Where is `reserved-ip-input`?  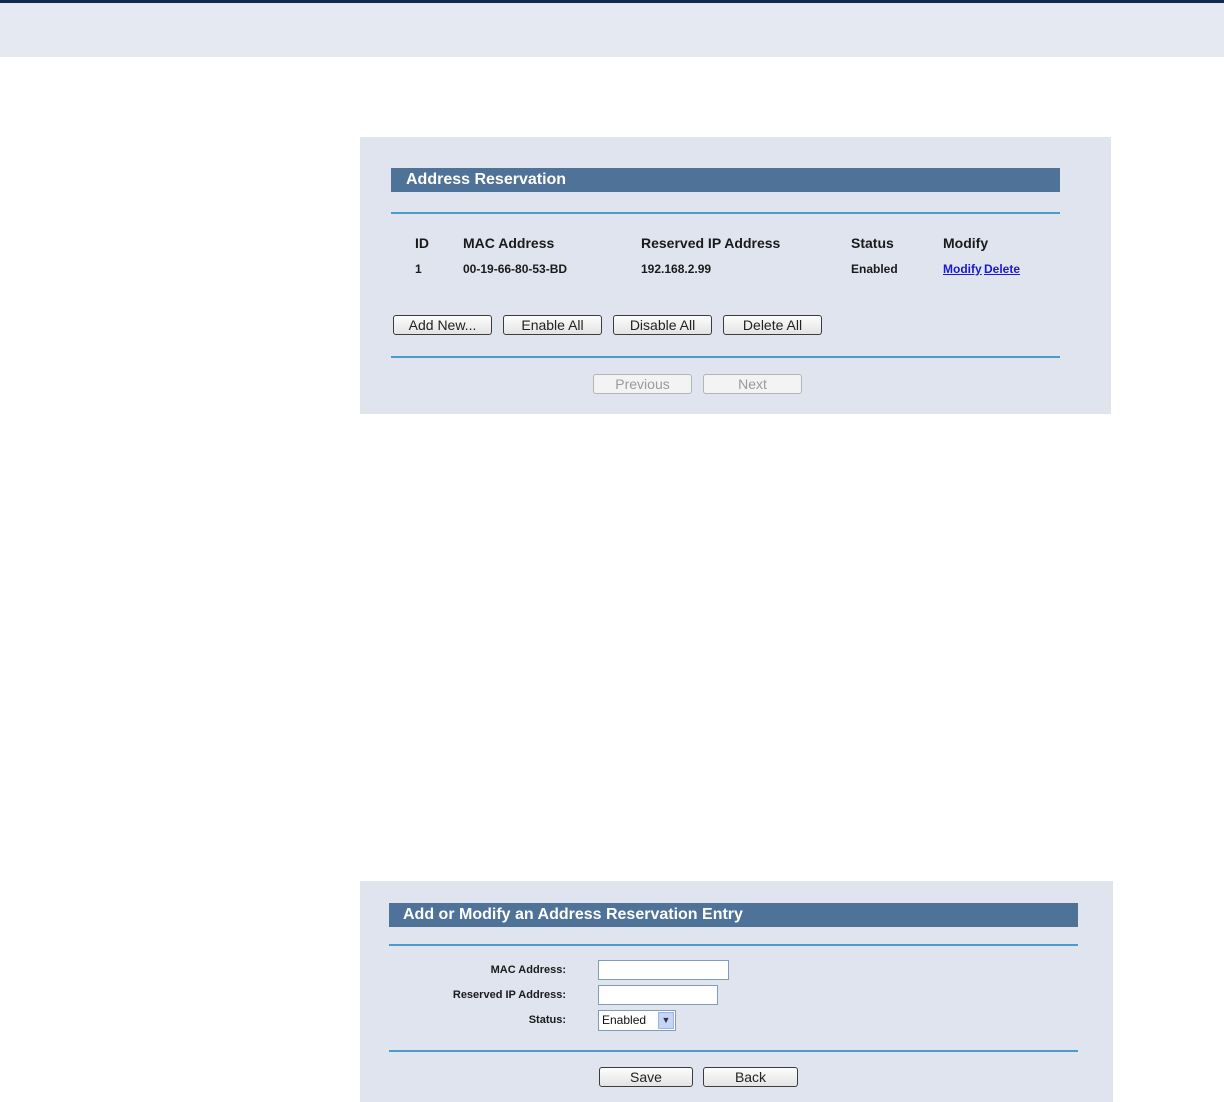 reserved-ip-input is located at coordinates (658, 995).